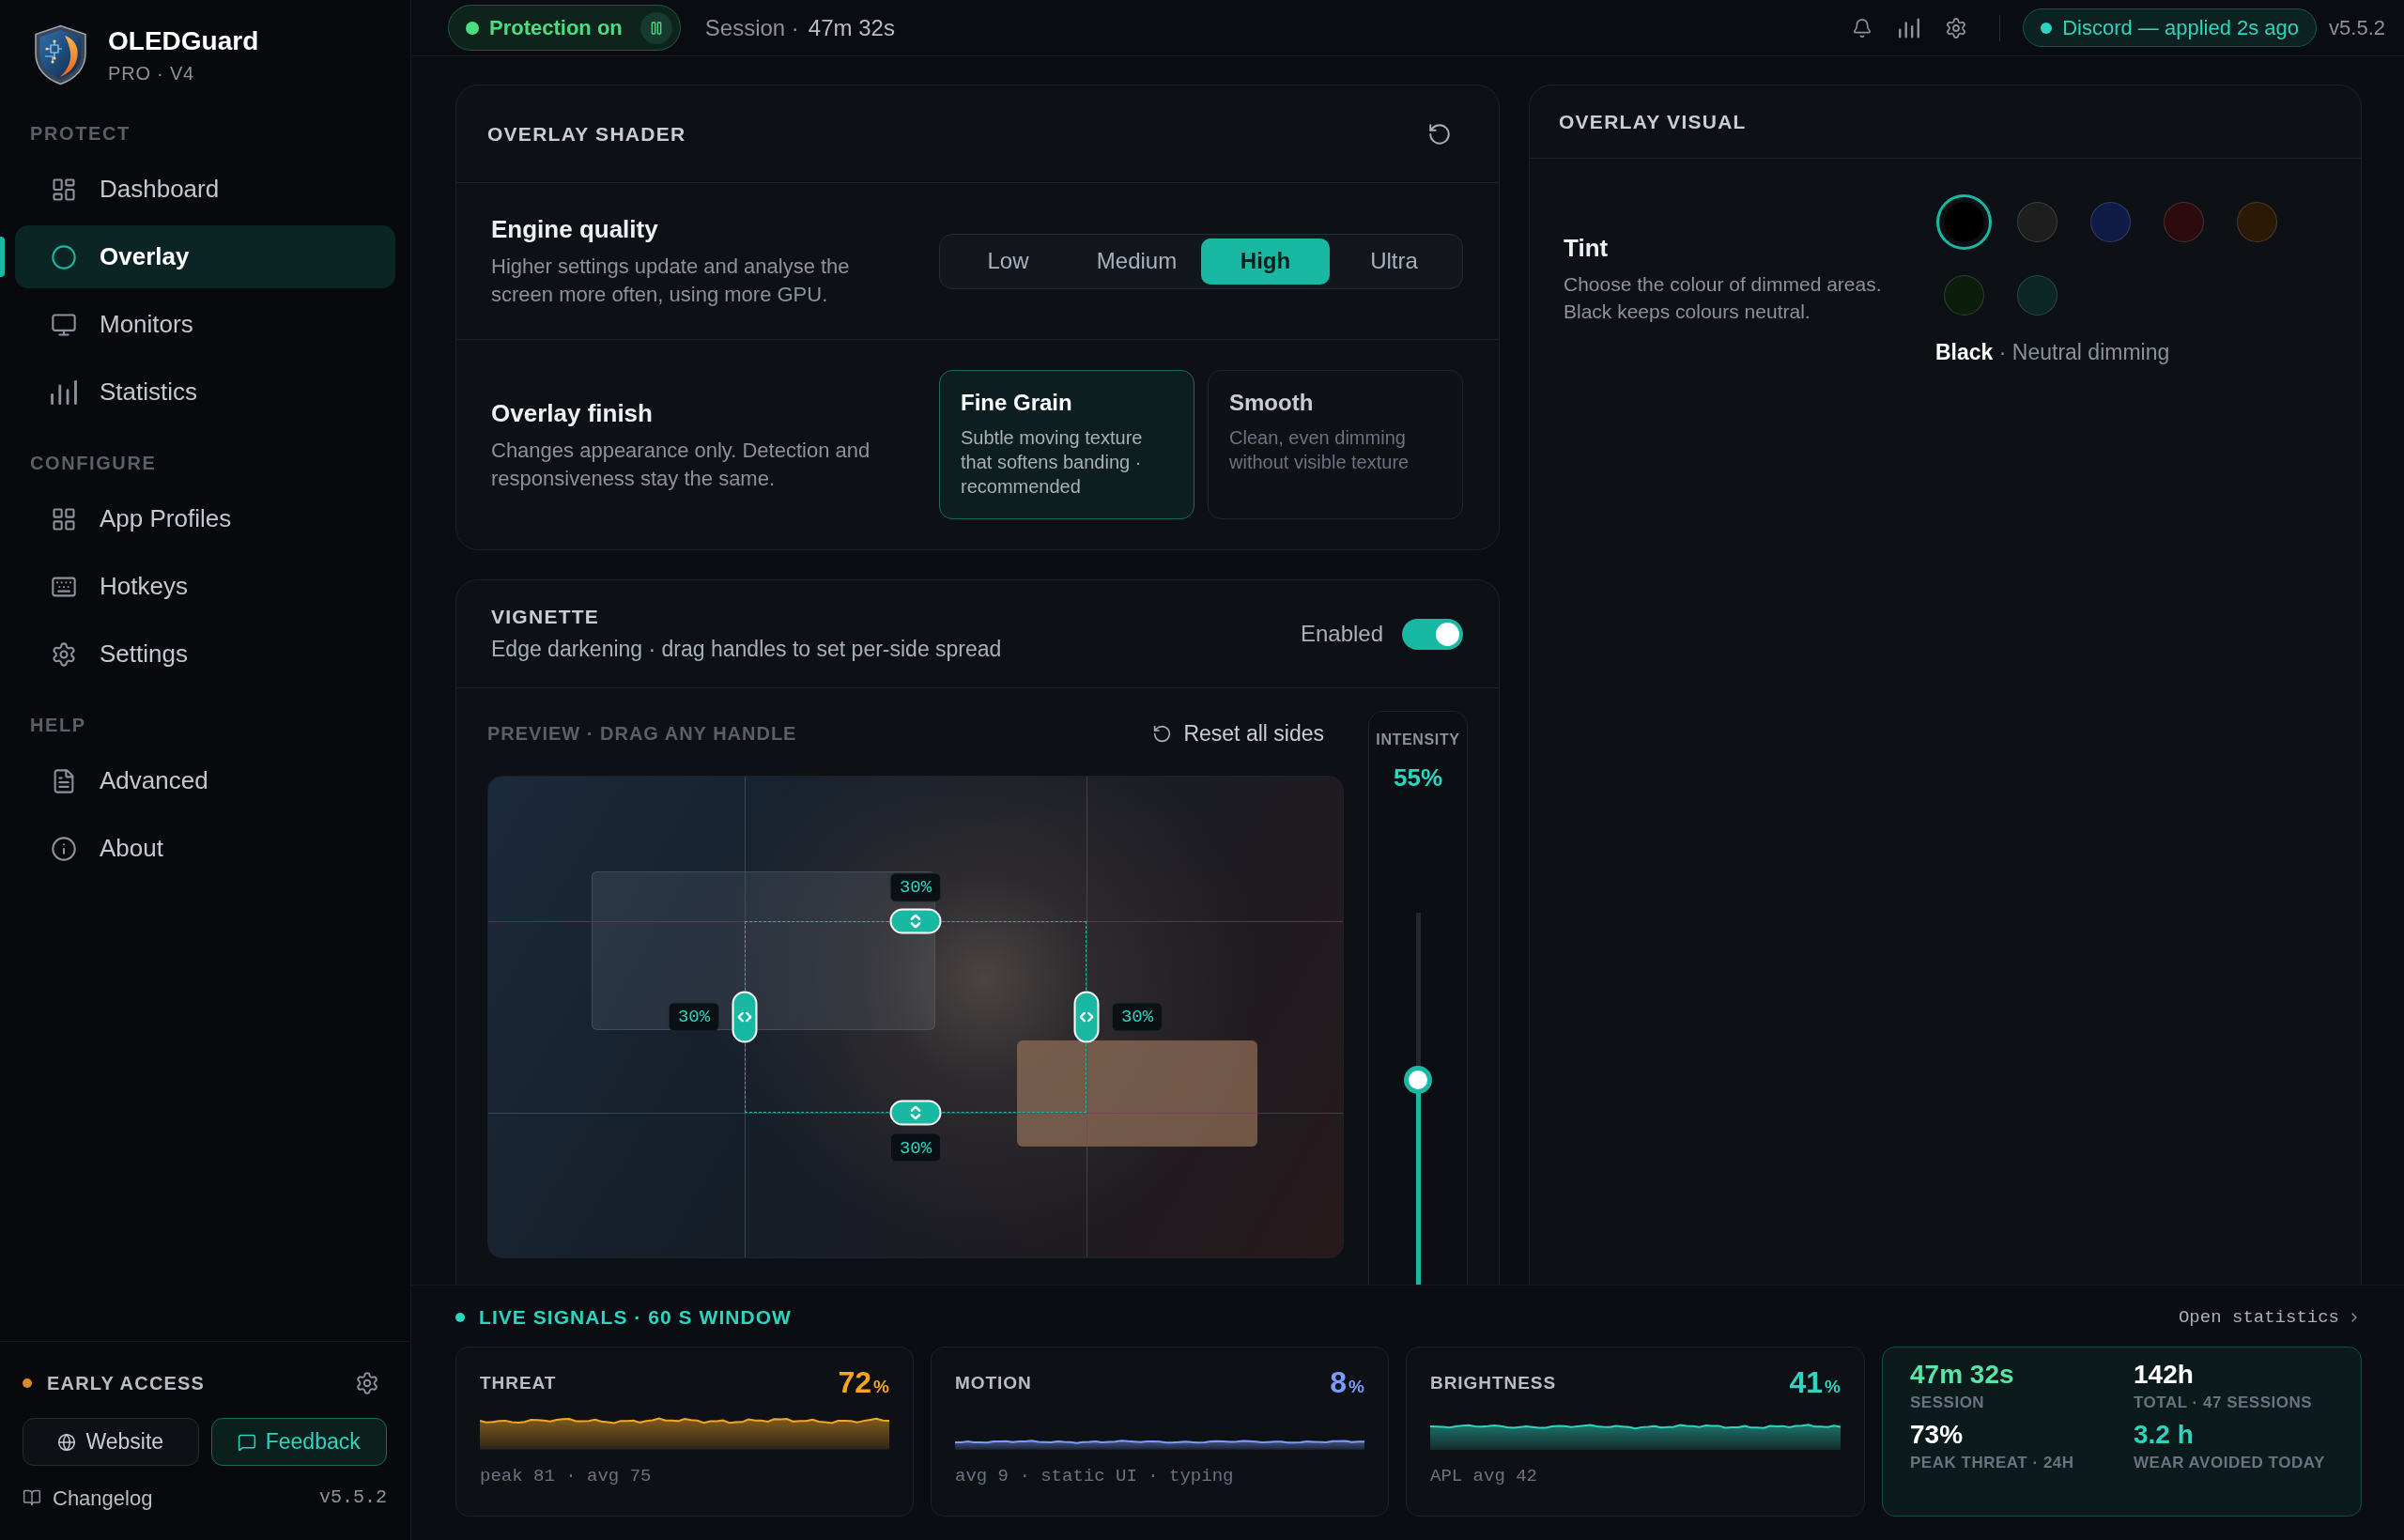 This screenshot has height=1540, width=2404. Describe the element at coordinates (642, 734) in the screenshot. I see `preview-heading: PREVIEW · DRAG ANY HANDLE` at that location.